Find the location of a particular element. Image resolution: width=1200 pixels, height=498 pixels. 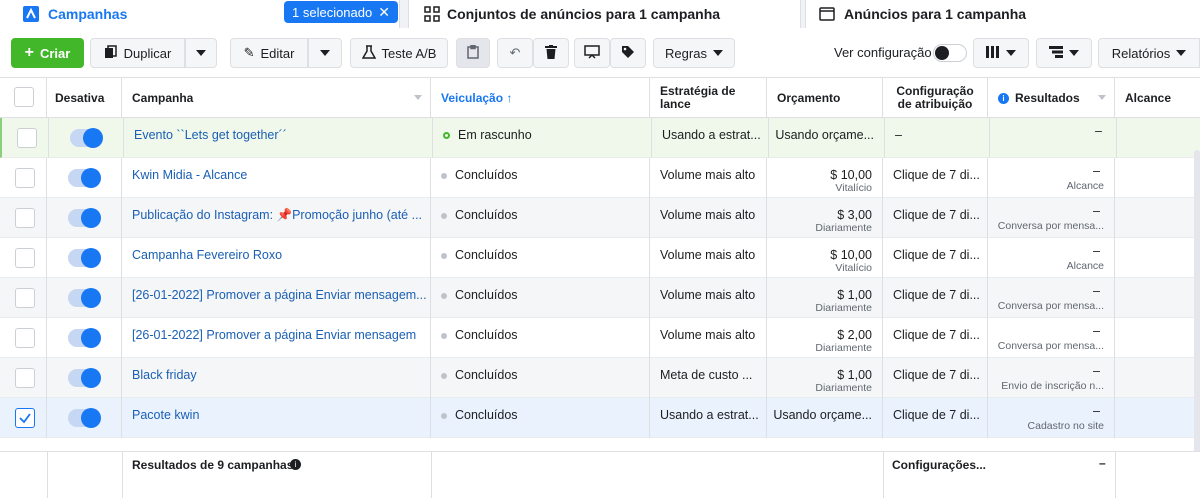

undo-icon: ↶ is located at coordinates (515, 52).